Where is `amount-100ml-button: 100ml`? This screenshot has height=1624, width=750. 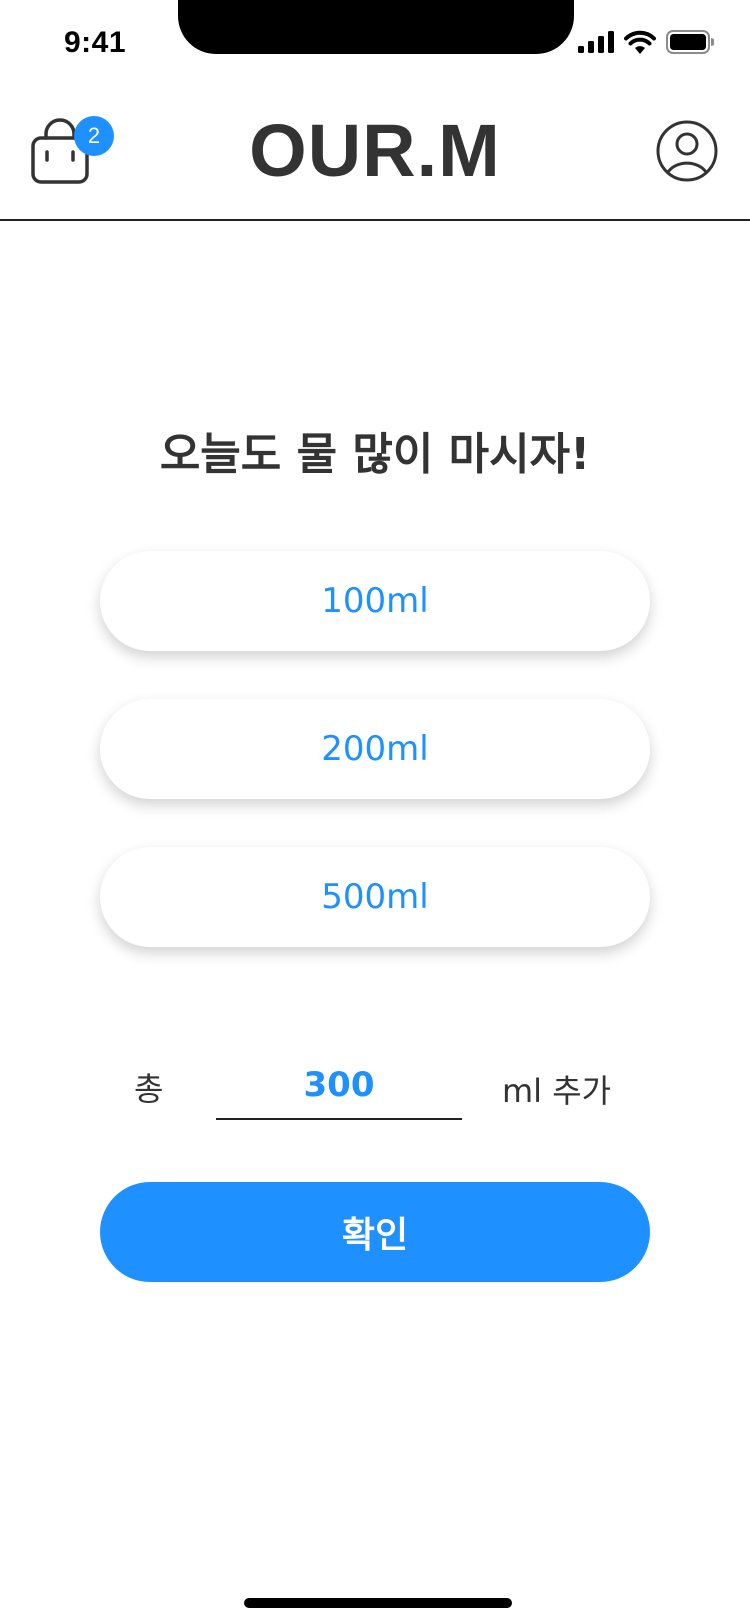
amount-100ml-button: 100ml is located at coordinates (375, 601).